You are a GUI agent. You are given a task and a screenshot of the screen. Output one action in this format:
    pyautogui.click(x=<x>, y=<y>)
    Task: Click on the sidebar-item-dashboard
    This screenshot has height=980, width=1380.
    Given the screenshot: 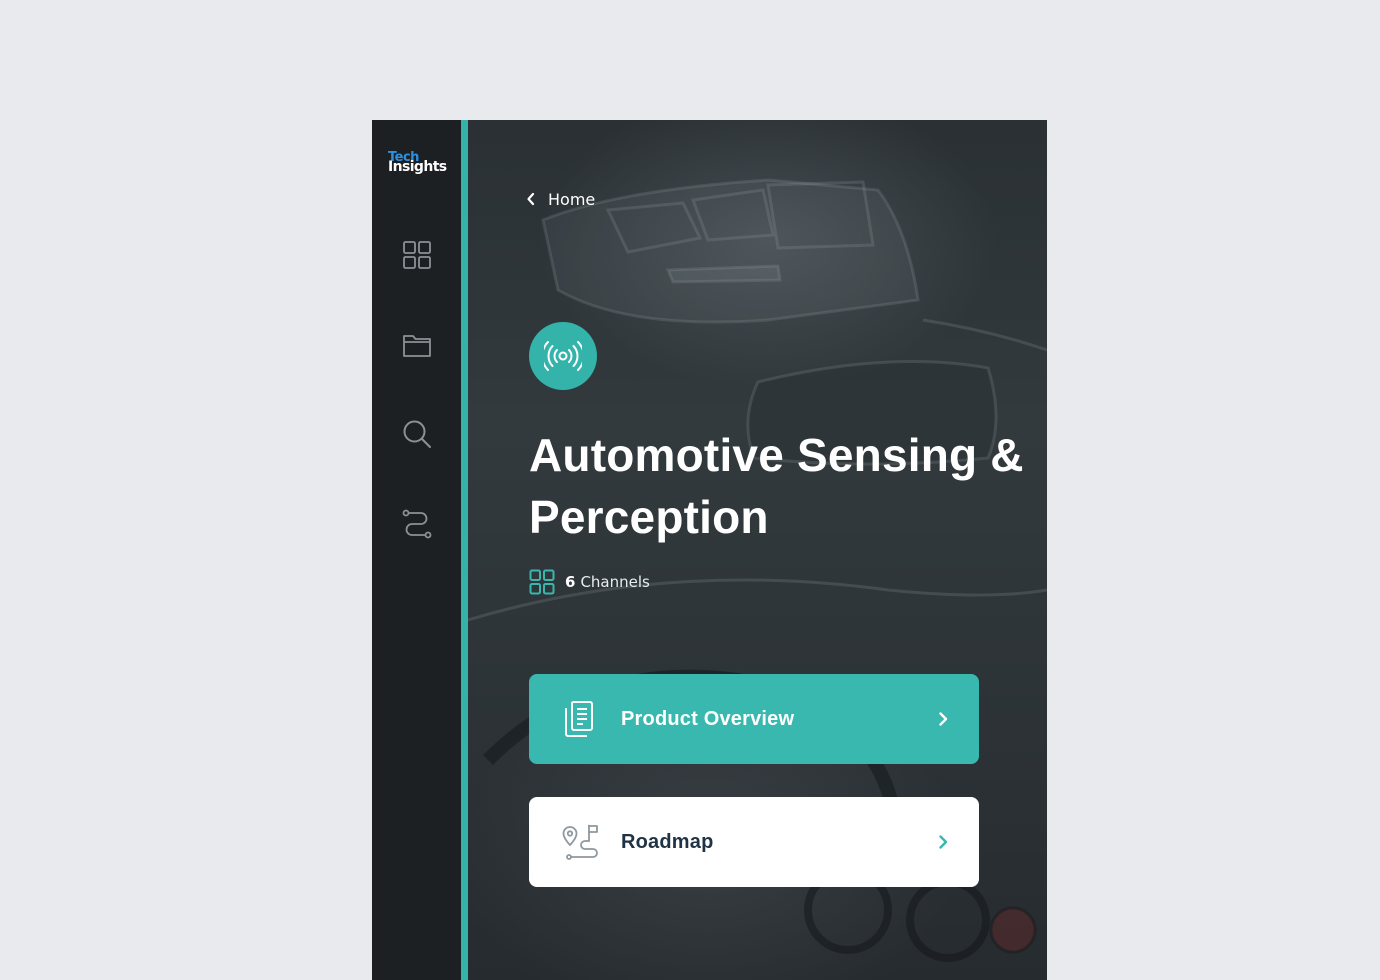 What is the action you would take?
    pyautogui.click(x=417, y=255)
    